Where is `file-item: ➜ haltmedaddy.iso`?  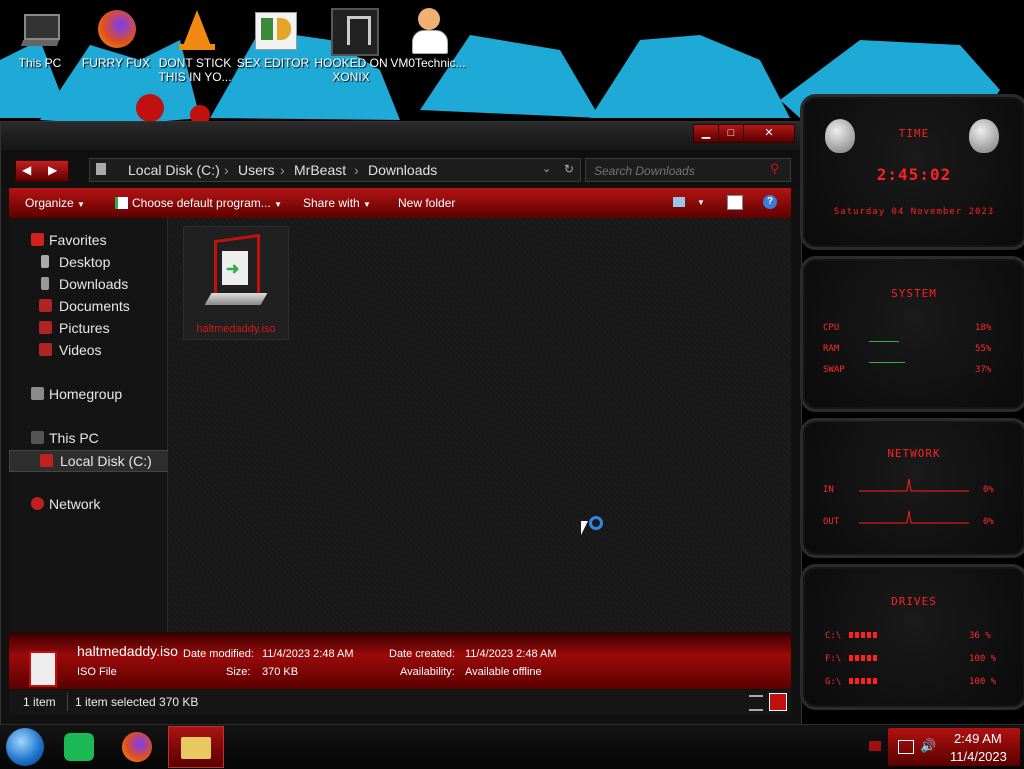 file-item: ➜ haltmedaddy.iso is located at coordinates (236, 283).